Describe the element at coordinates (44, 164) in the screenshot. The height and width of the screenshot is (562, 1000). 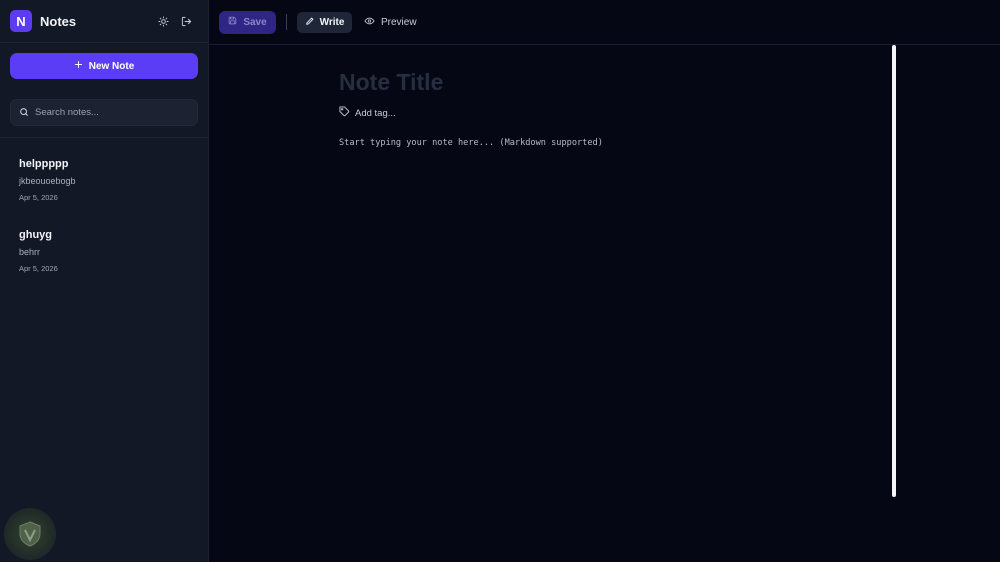
I see `note-title: helppppp` at that location.